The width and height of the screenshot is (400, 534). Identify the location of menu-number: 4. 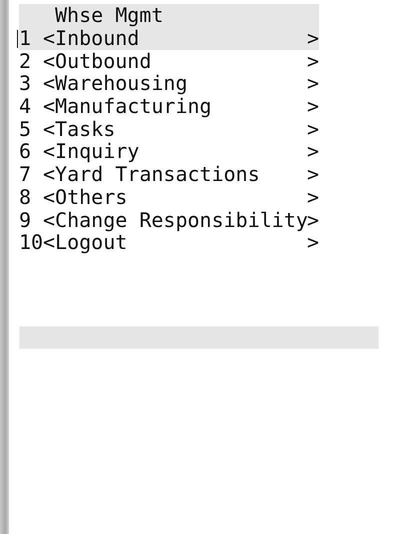
(25, 106).